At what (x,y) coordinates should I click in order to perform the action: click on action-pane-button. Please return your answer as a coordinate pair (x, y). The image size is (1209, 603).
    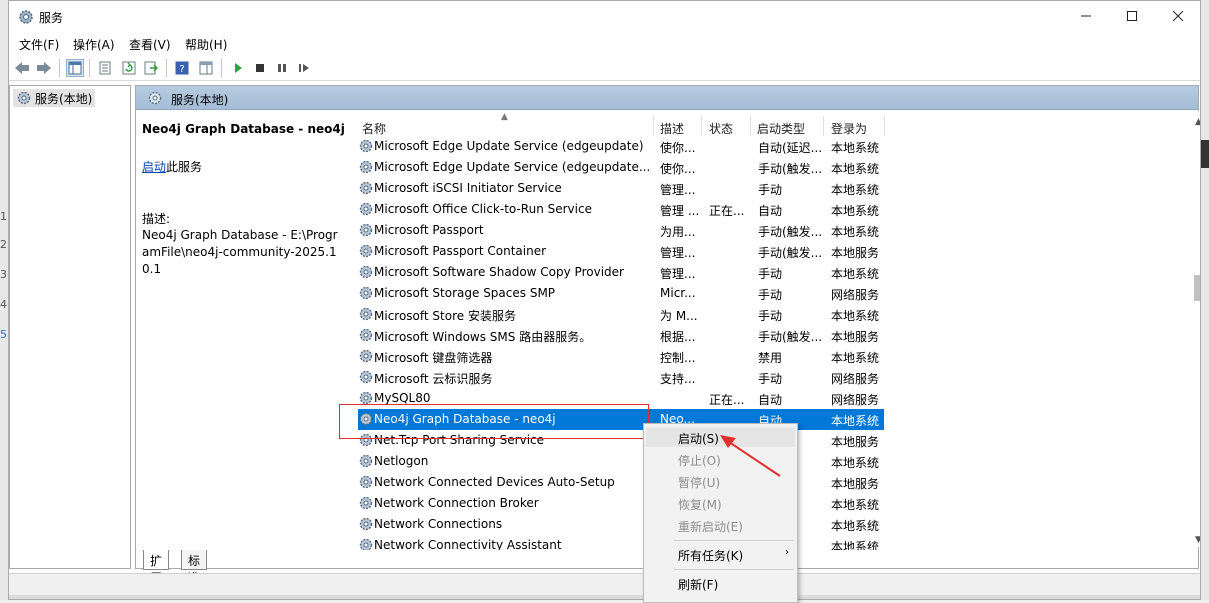
    Looking at the image, I should click on (206, 68).